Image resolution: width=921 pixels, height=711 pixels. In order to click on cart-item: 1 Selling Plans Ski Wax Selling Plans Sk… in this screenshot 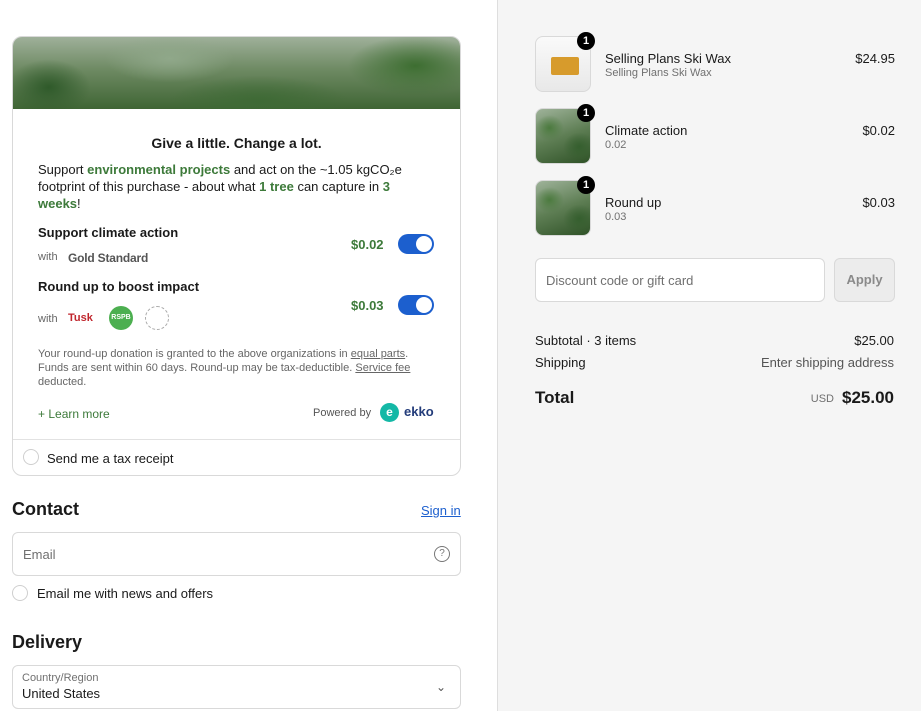, I will do `click(715, 63)`.